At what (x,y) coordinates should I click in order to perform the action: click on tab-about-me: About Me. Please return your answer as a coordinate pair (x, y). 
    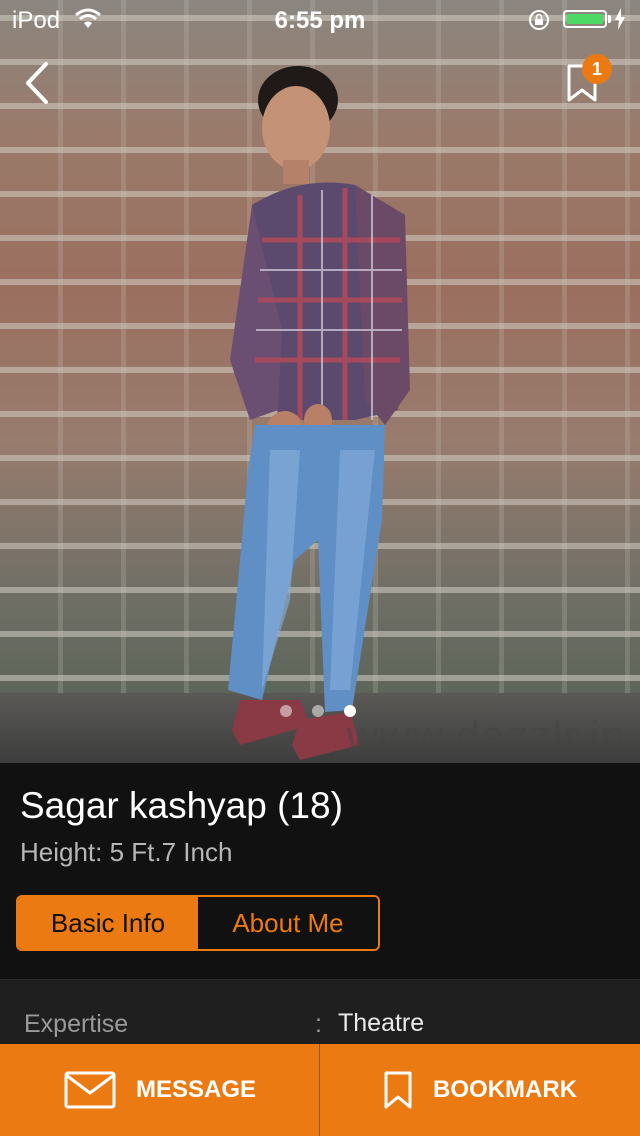
    Looking at the image, I should click on (288, 923).